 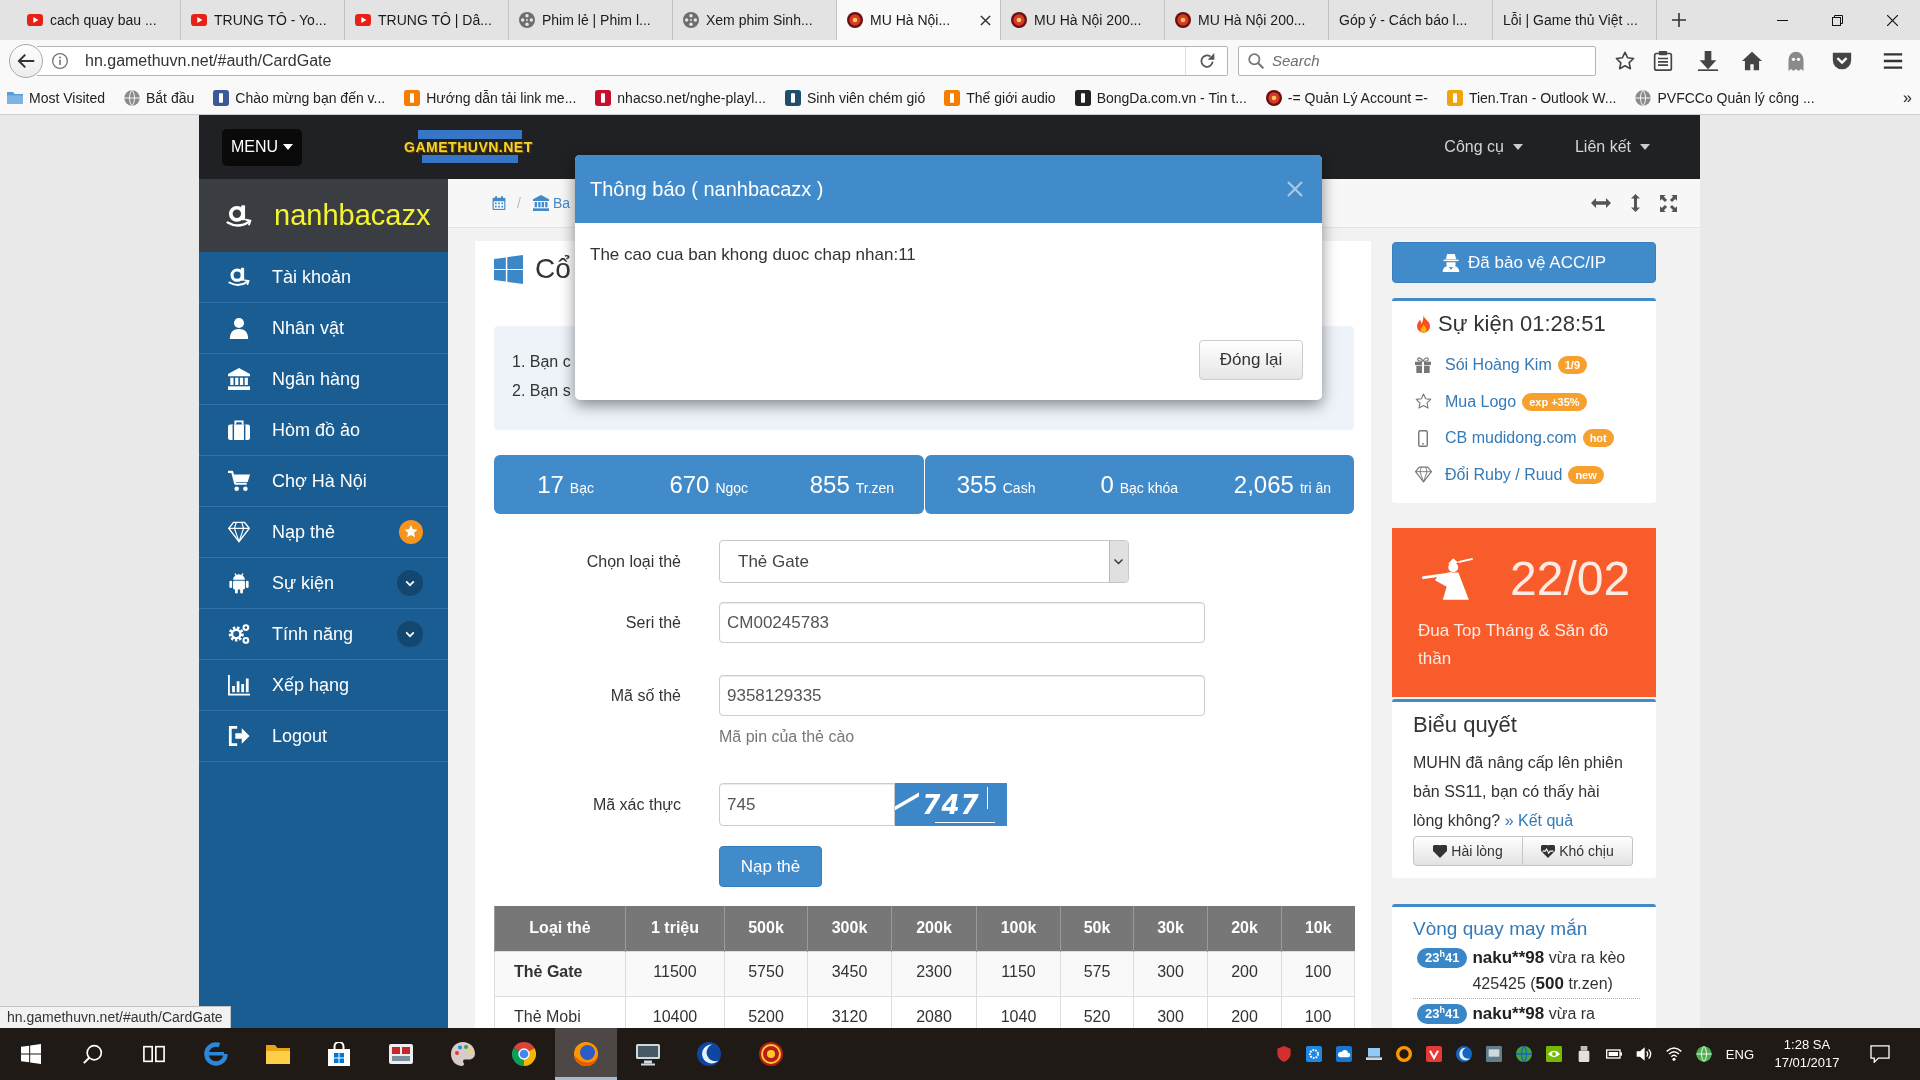 What do you see at coordinates (56, 97) in the screenshot?
I see `bookmark-link: Most Visited` at bounding box center [56, 97].